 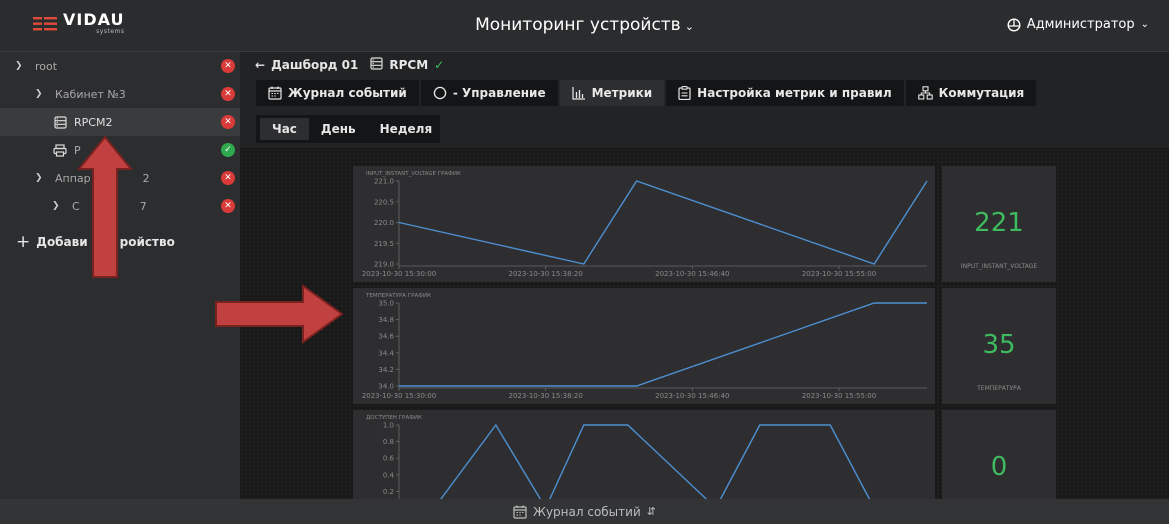 I want to click on temperature-value: 35, so click(x=999, y=345).